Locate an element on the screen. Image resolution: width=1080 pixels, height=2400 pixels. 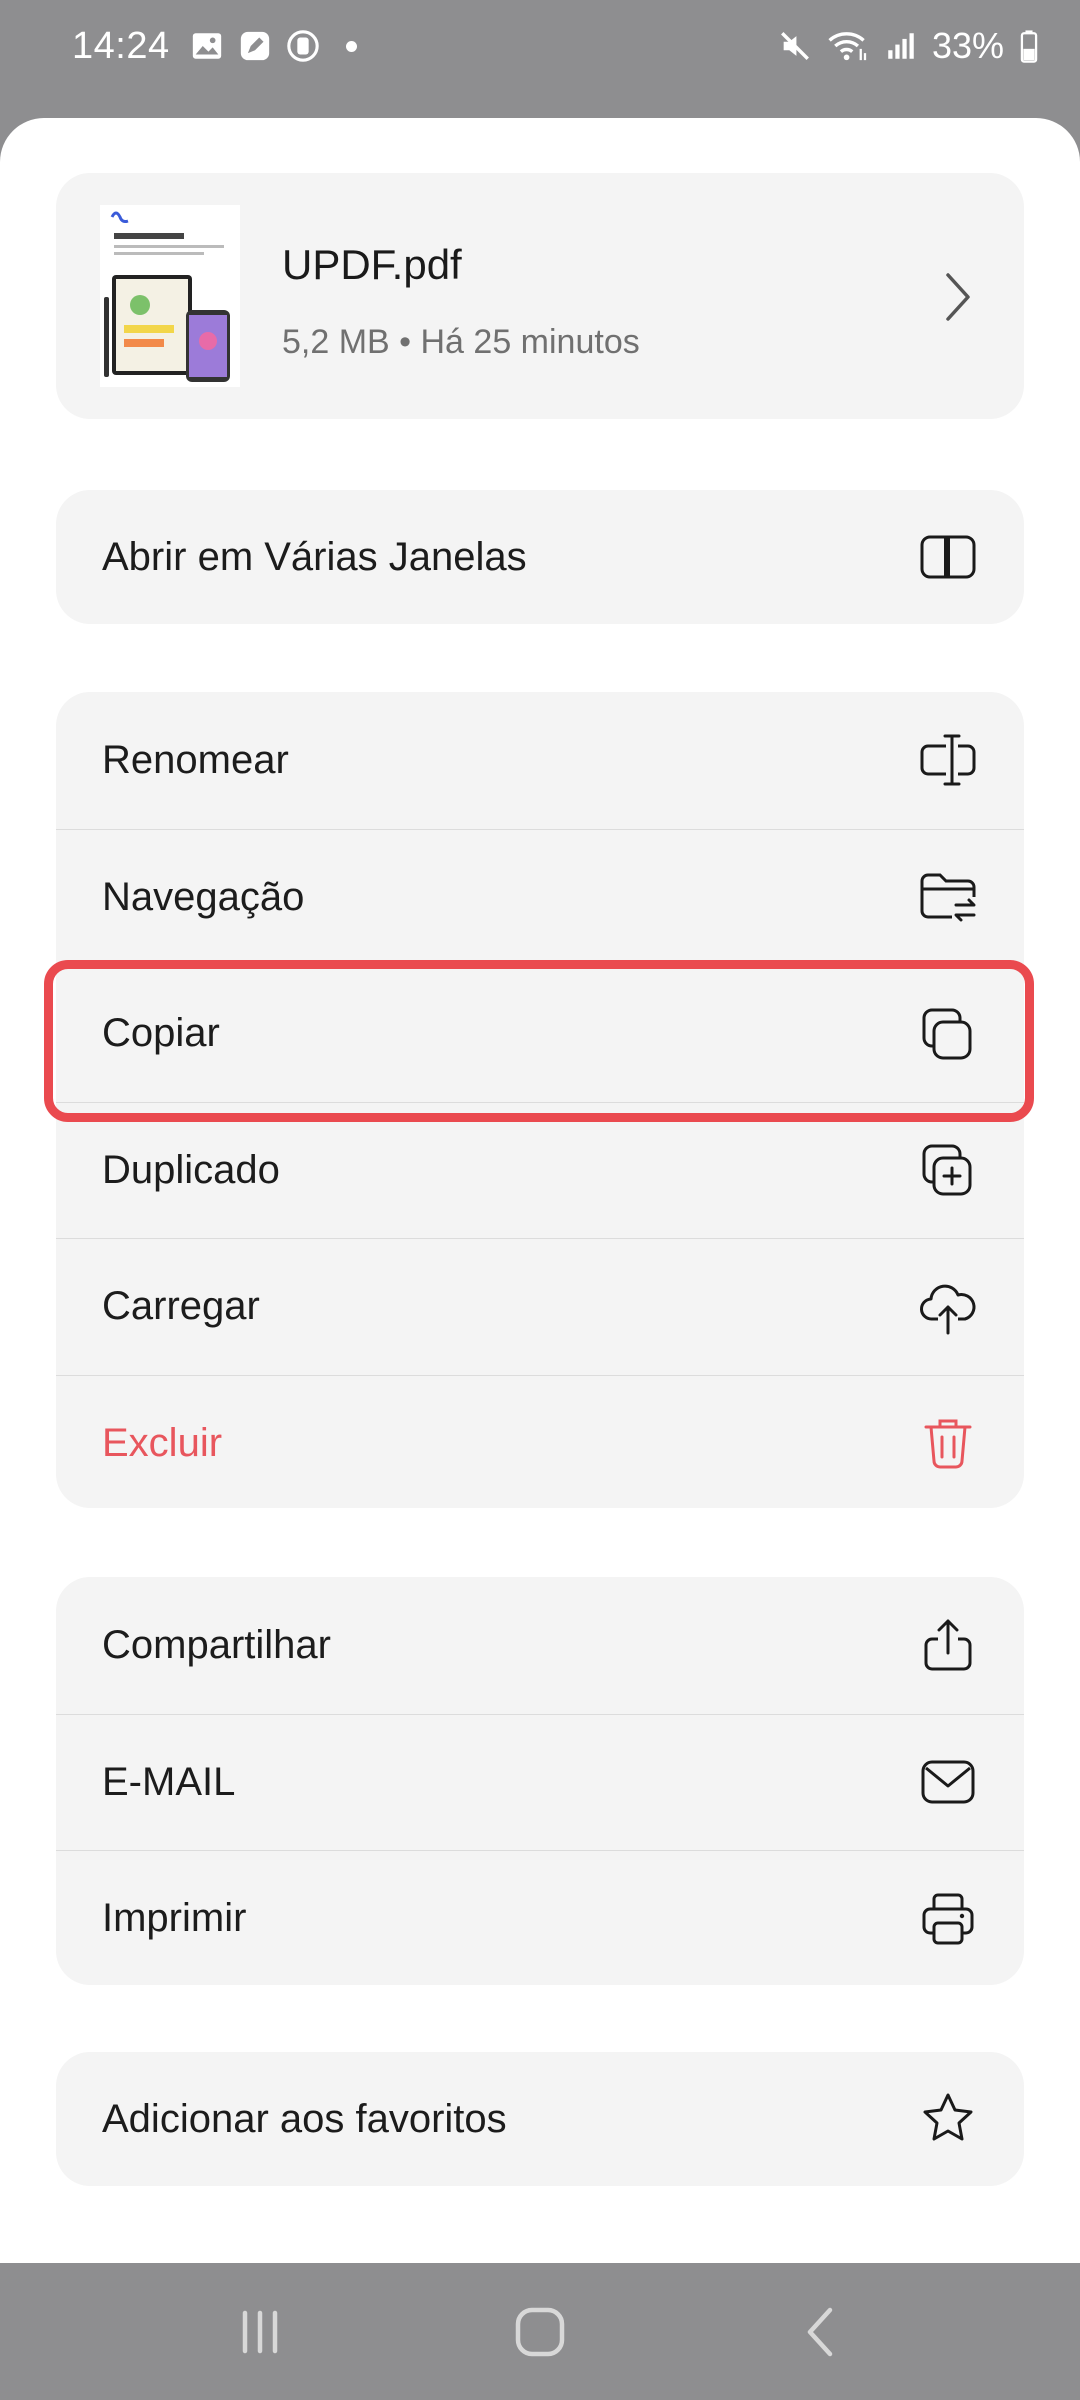
menu-item-label: Adicionar aos favoritos is located at coordinates (304, 2118).